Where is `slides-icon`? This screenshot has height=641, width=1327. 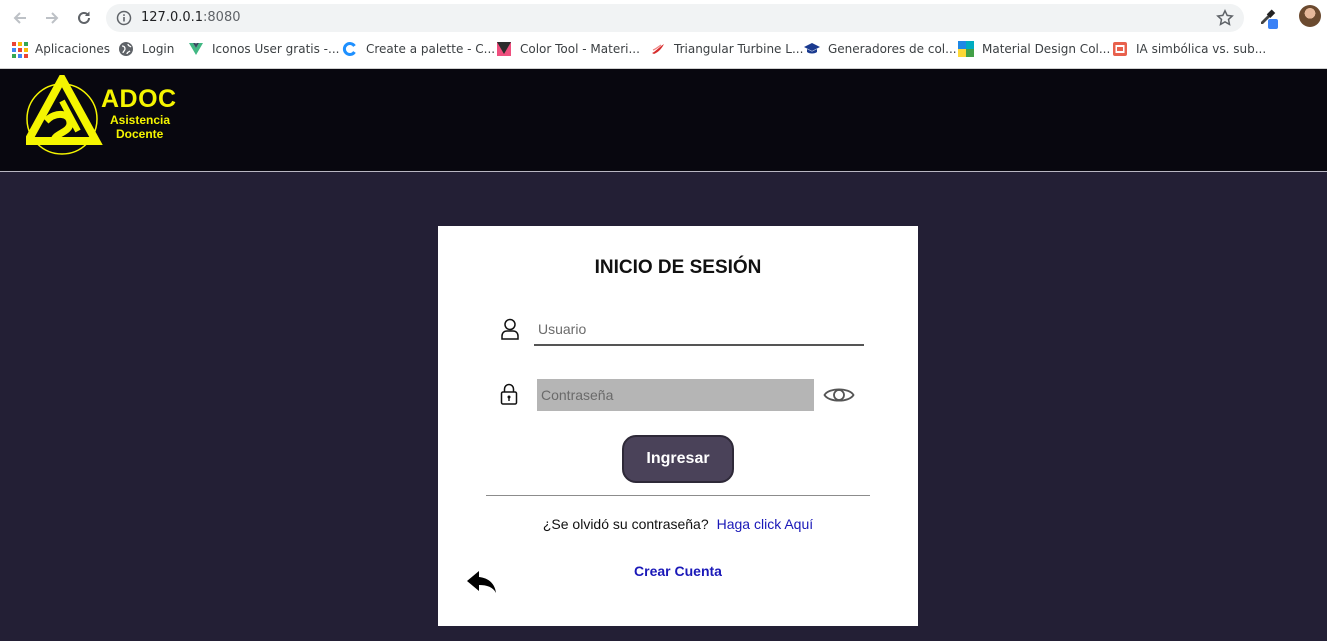 slides-icon is located at coordinates (1120, 49).